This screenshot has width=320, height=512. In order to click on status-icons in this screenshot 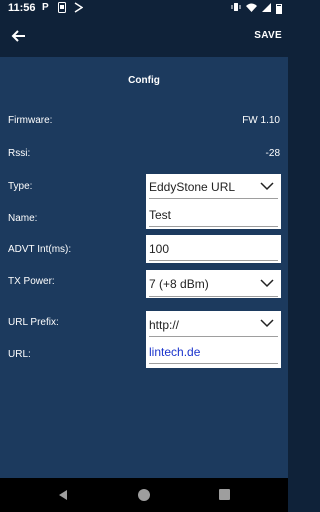, I will do `click(256, 8)`.